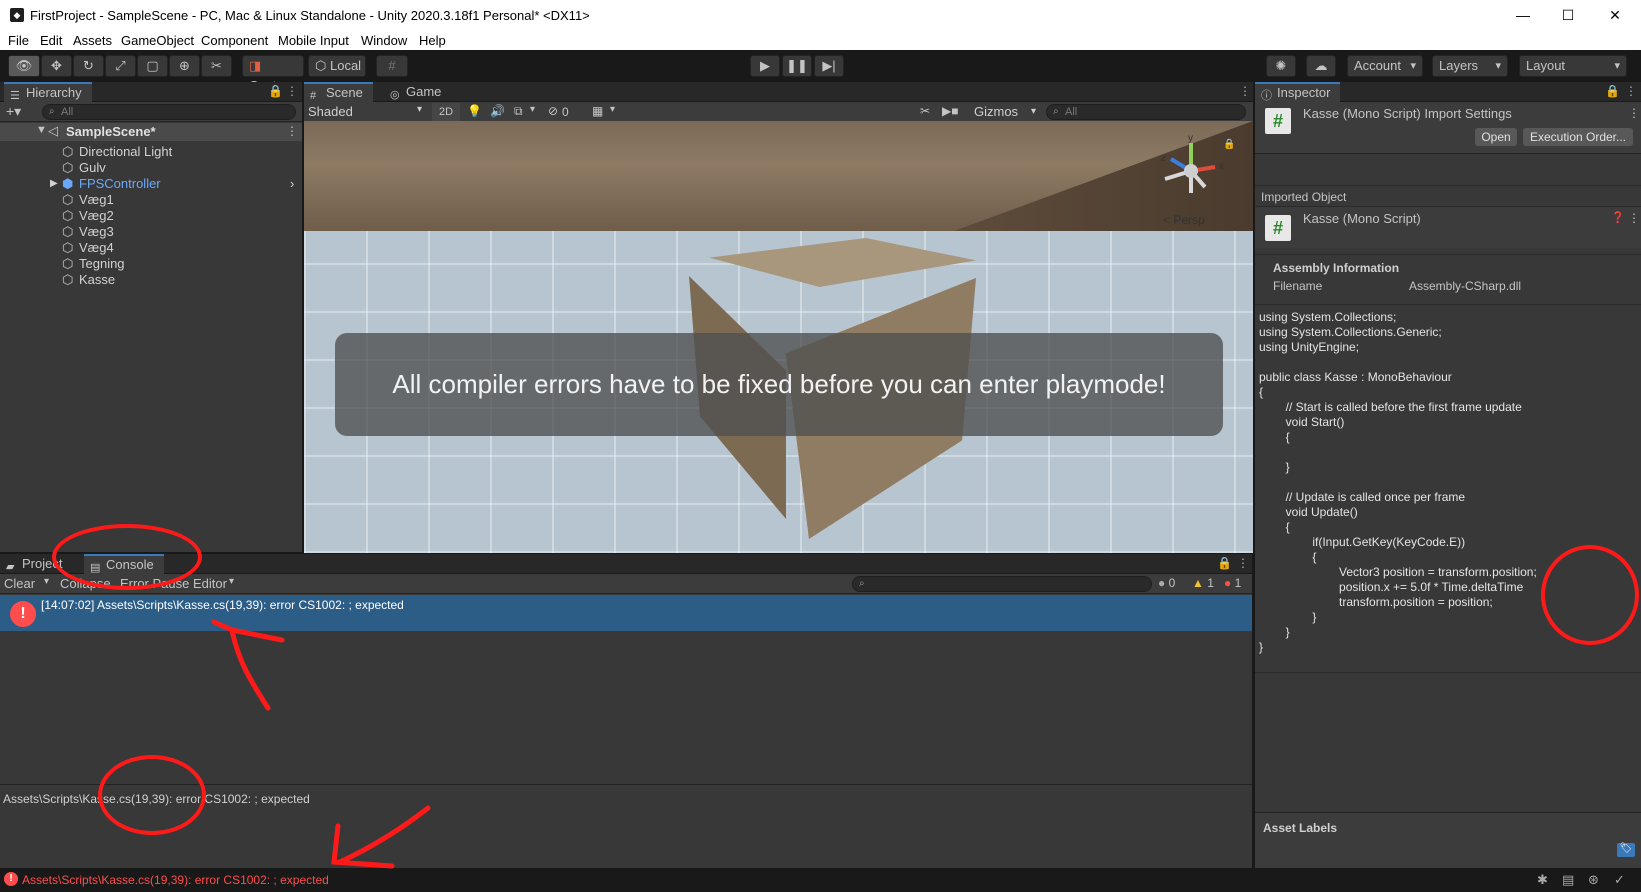  I want to click on annotation-arrows, so click(321, 744).